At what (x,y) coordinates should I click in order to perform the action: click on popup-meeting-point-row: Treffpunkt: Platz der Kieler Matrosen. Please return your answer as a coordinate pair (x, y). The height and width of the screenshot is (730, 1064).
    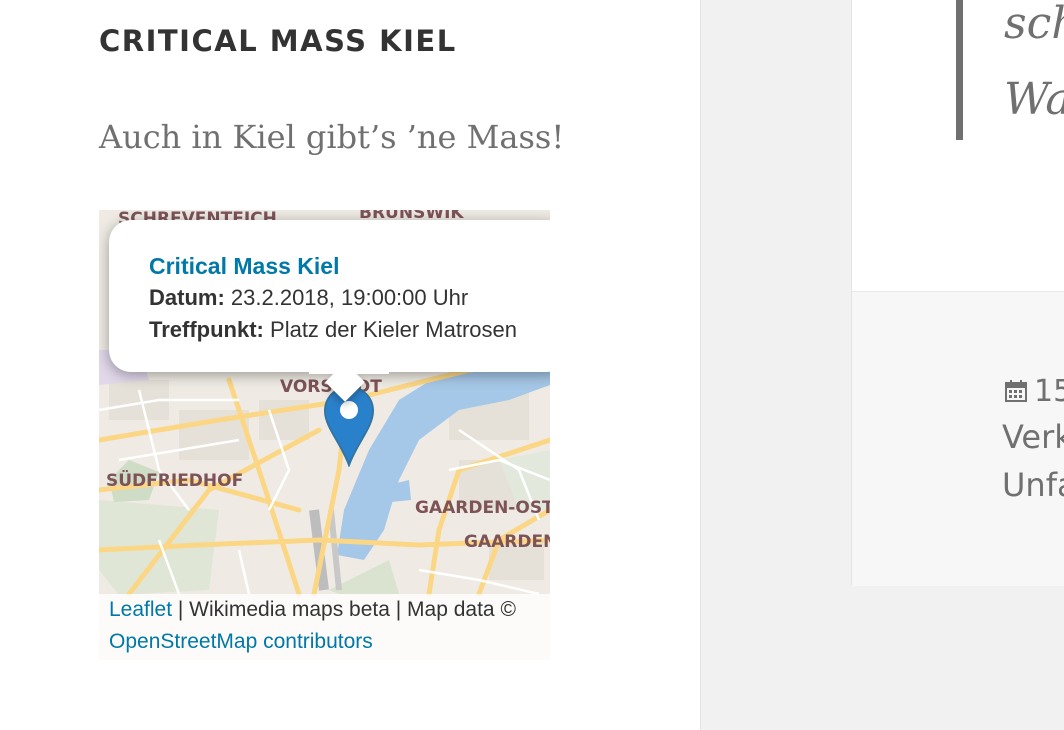
    Looking at the image, I should click on (333, 330).